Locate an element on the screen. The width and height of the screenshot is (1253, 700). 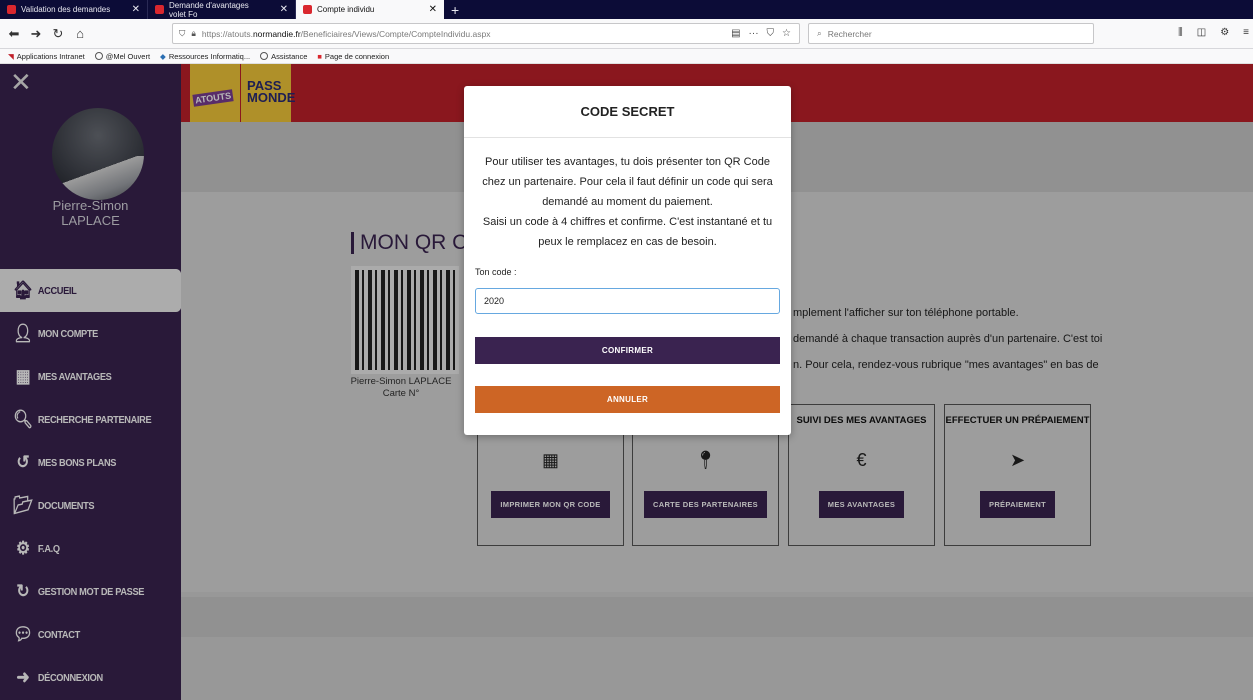
bookmark-item: @Mel Ouvert is located at coordinates (122, 56).